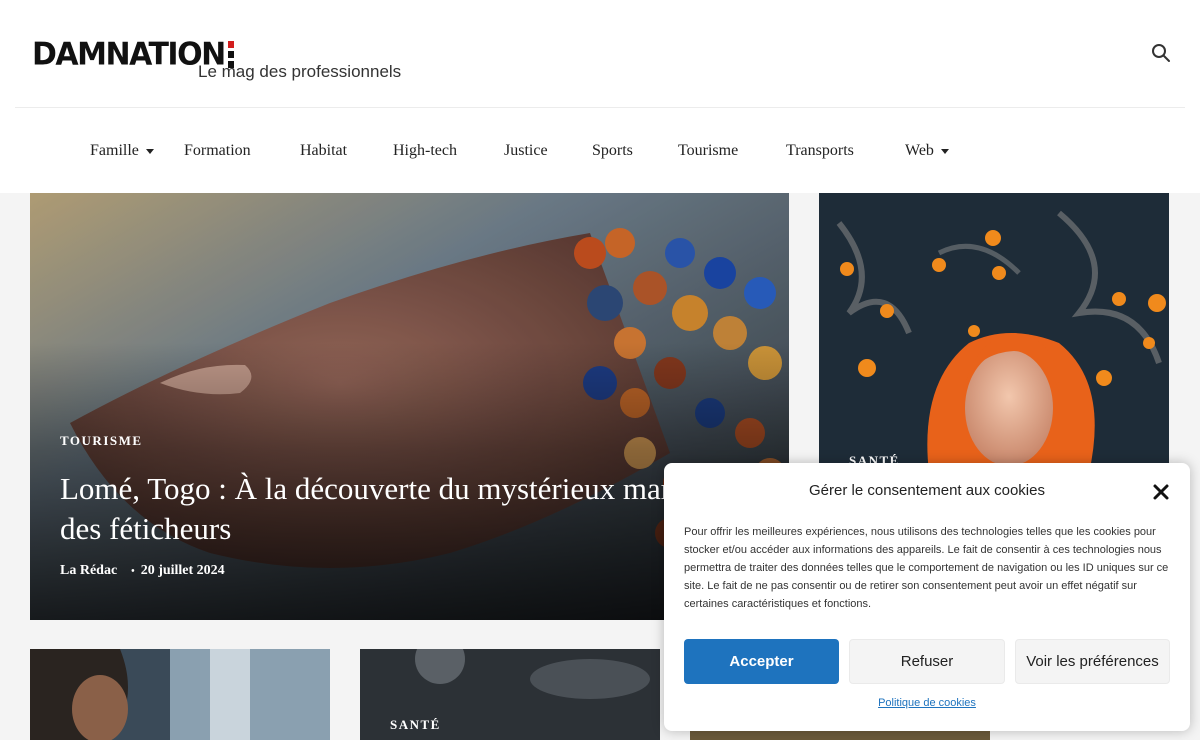  Describe the element at coordinates (114, 150) in the screenshot. I see `nav-item-label: Famille` at that location.